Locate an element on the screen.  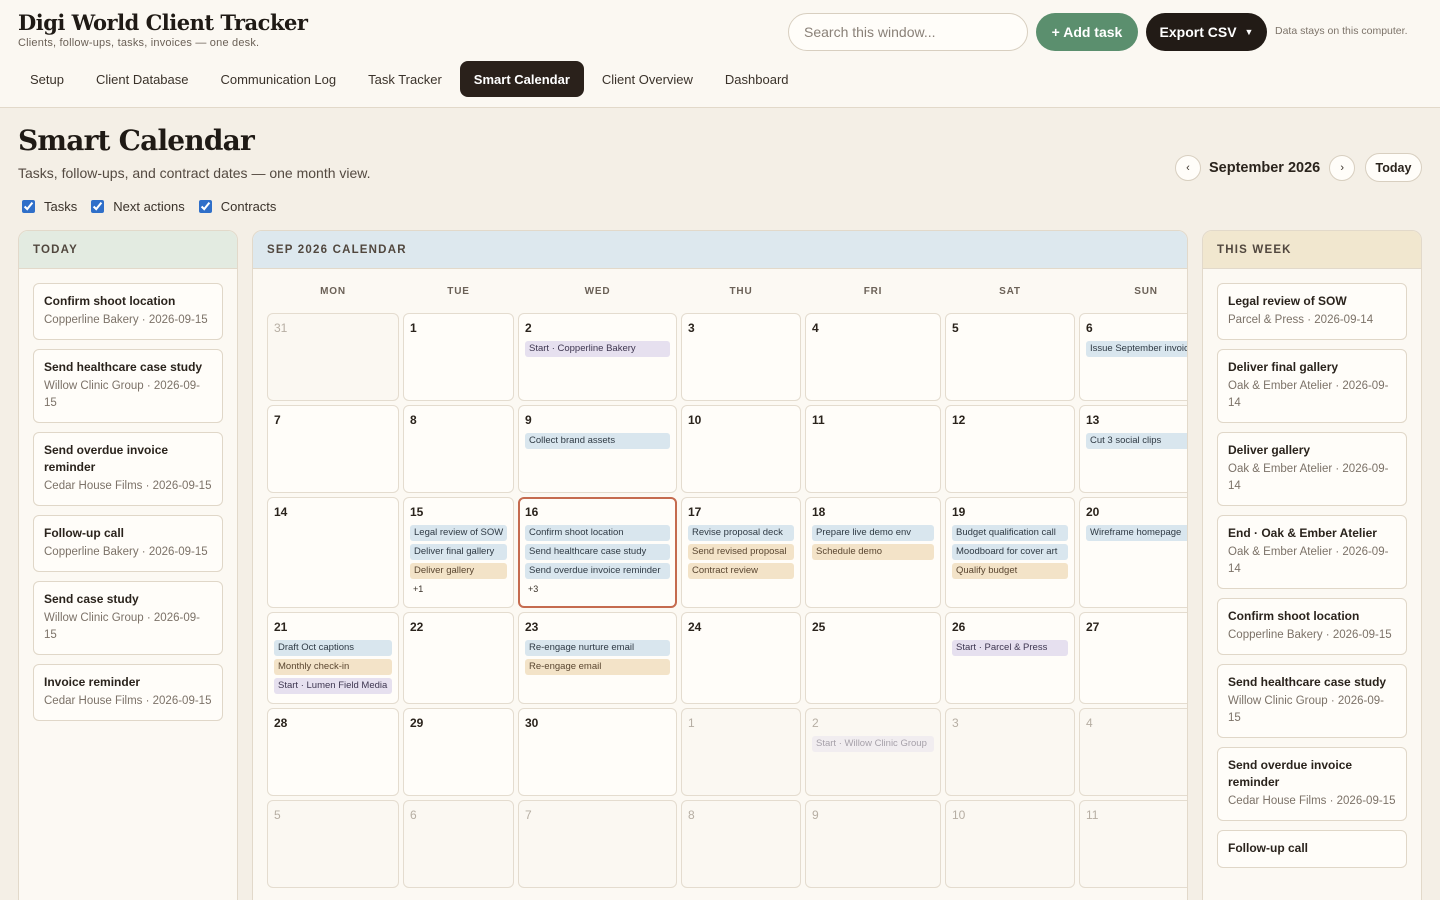
calendar-day: 25 is located at coordinates (873, 658).